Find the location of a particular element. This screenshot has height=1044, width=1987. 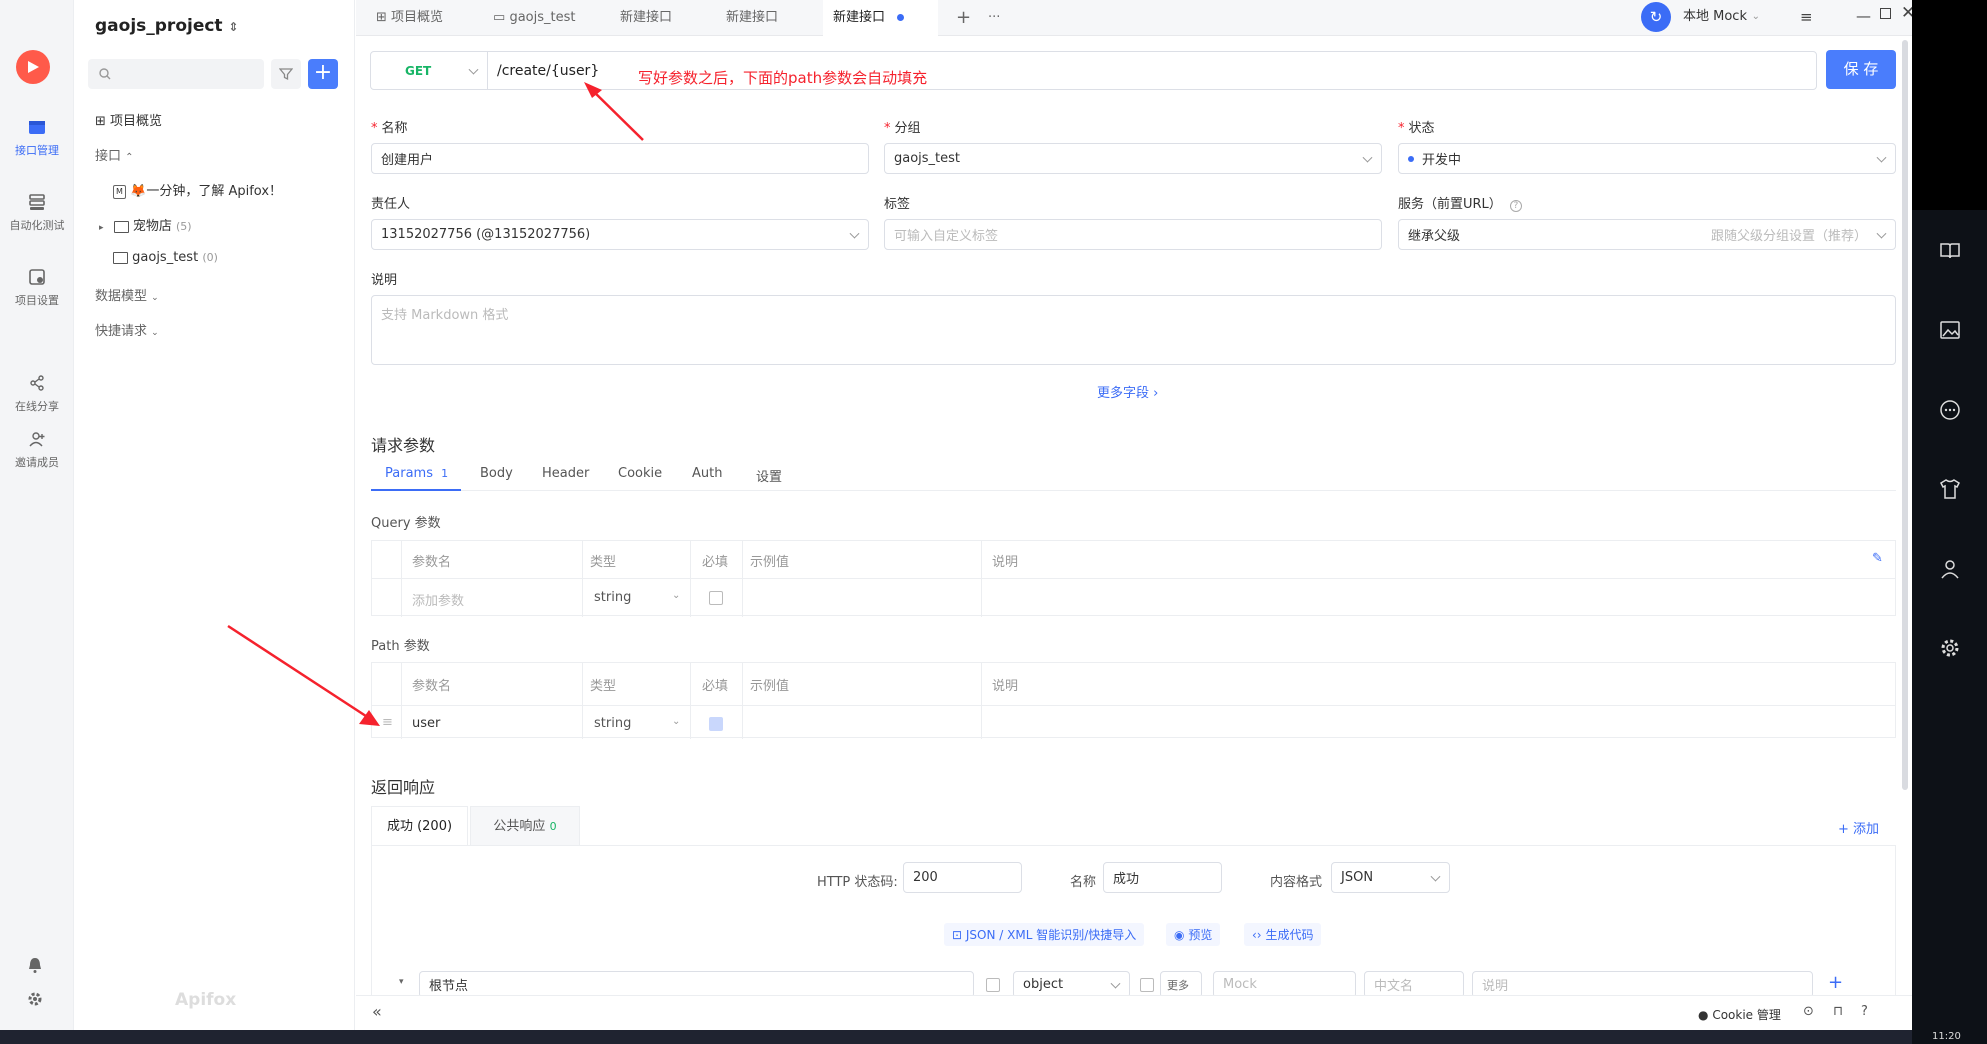

save-button: 保 存 is located at coordinates (1861, 69).